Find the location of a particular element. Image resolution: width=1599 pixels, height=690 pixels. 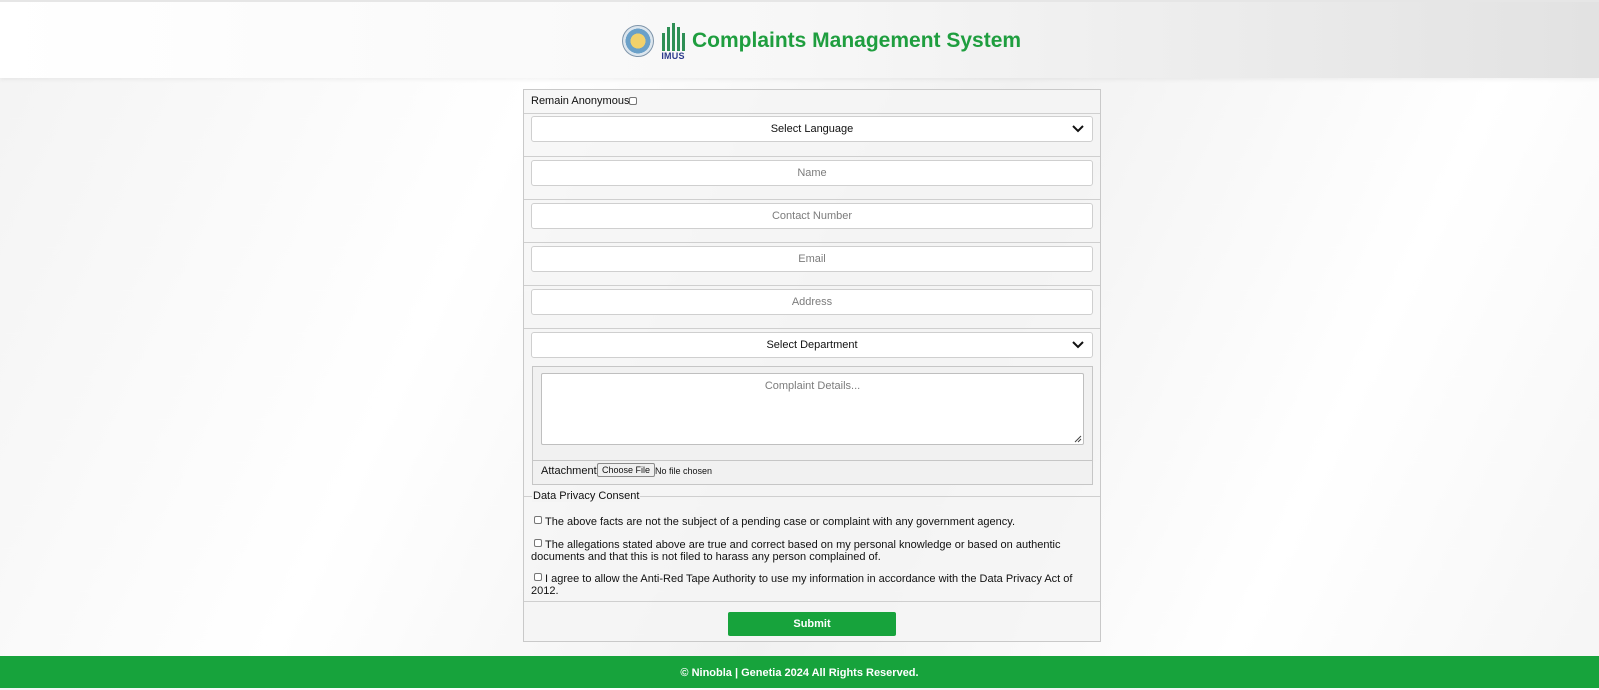

page-title: Complaints Management System is located at coordinates (857, 40).